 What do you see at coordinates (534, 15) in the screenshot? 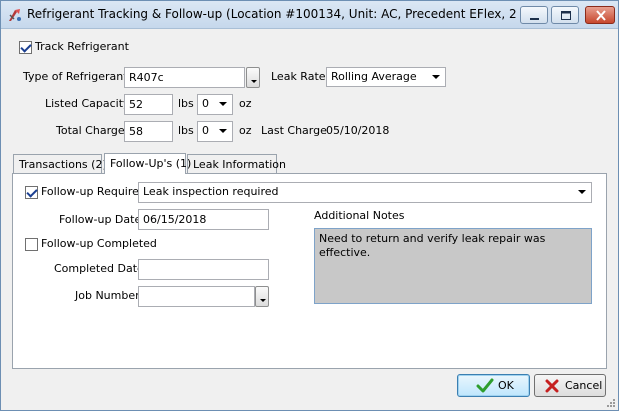
I see `minimize-button` at bounding box center [534, 15].